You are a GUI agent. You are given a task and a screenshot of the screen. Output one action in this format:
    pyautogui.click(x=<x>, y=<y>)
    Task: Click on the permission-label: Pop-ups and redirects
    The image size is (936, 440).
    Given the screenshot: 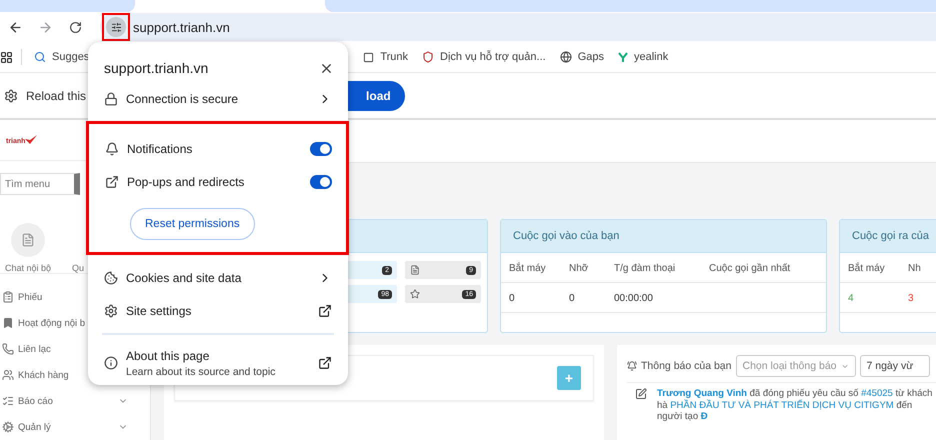 What is the action you would take?
    pyautogui.click(x=186, y=181)
    